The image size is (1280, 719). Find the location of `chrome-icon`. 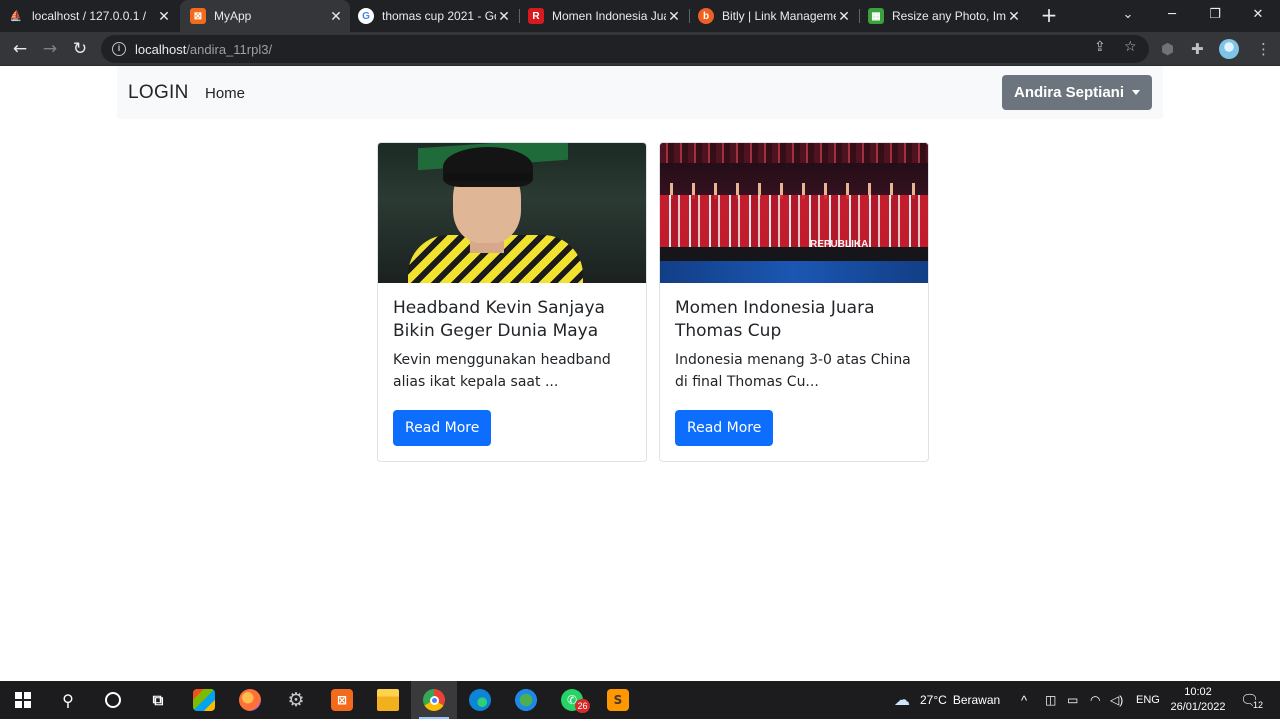

chrome-icon is located at coordinates (434, 700).